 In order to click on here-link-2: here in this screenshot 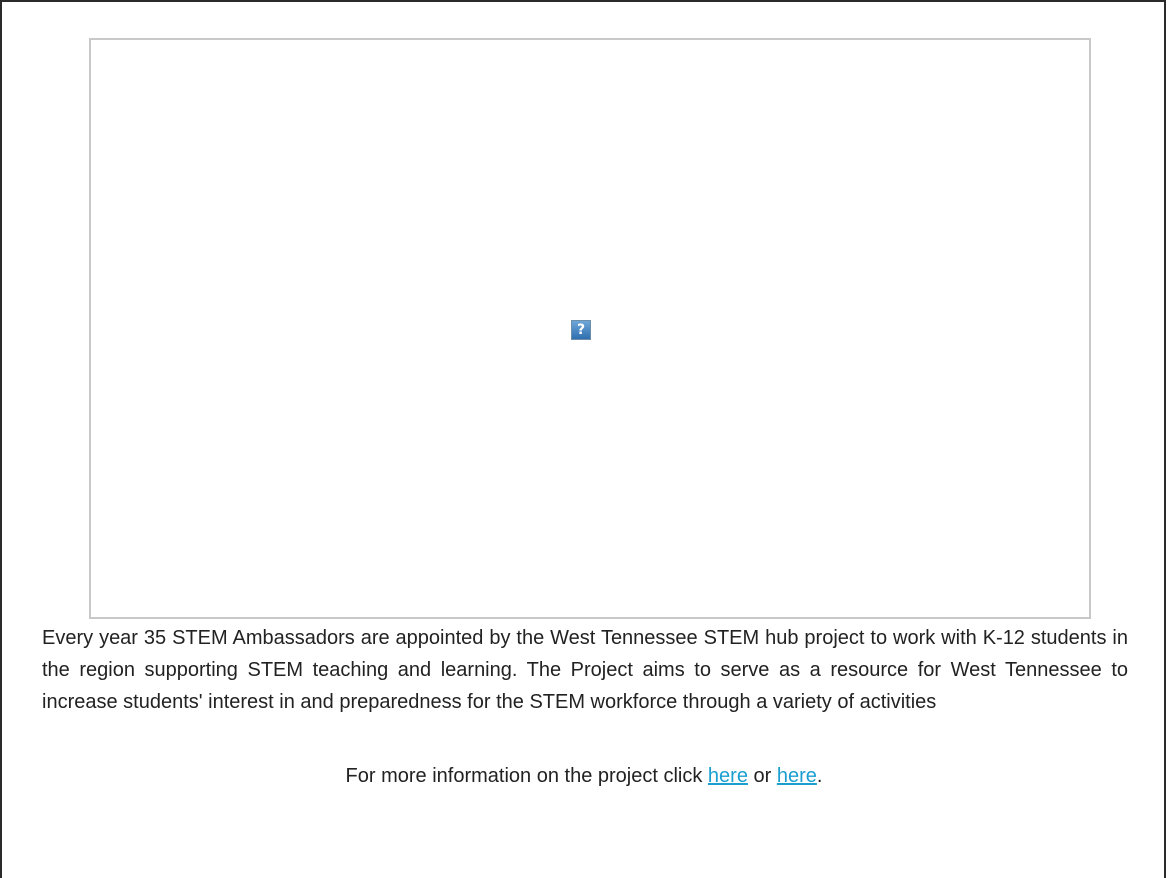, I will do `click(797, 776)`.